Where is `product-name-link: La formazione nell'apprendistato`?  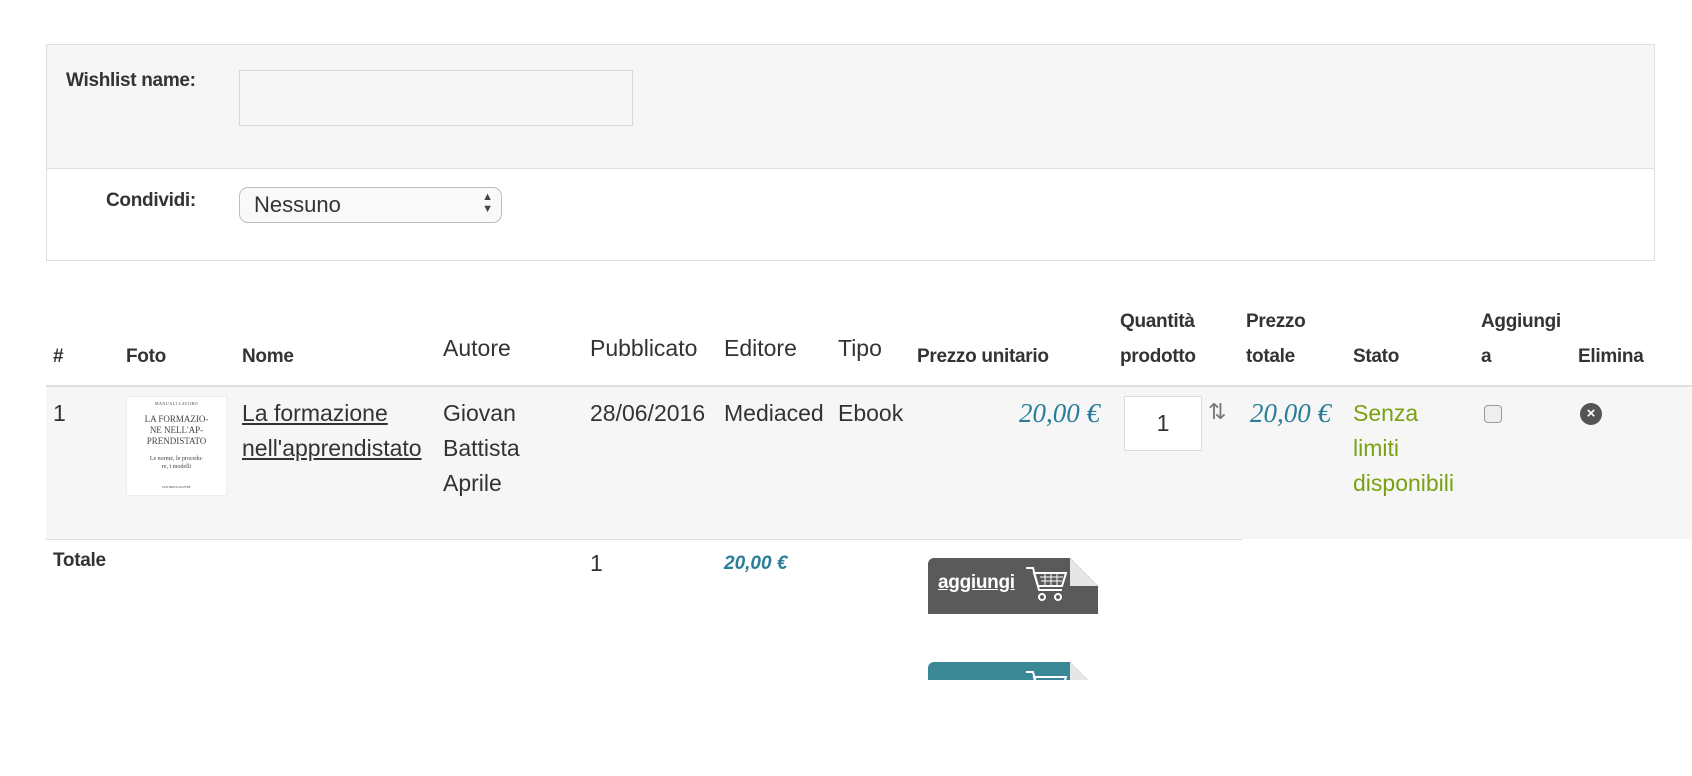 product-name-link: La formazione nell'apprendistato is located at coordinates (332, 431).